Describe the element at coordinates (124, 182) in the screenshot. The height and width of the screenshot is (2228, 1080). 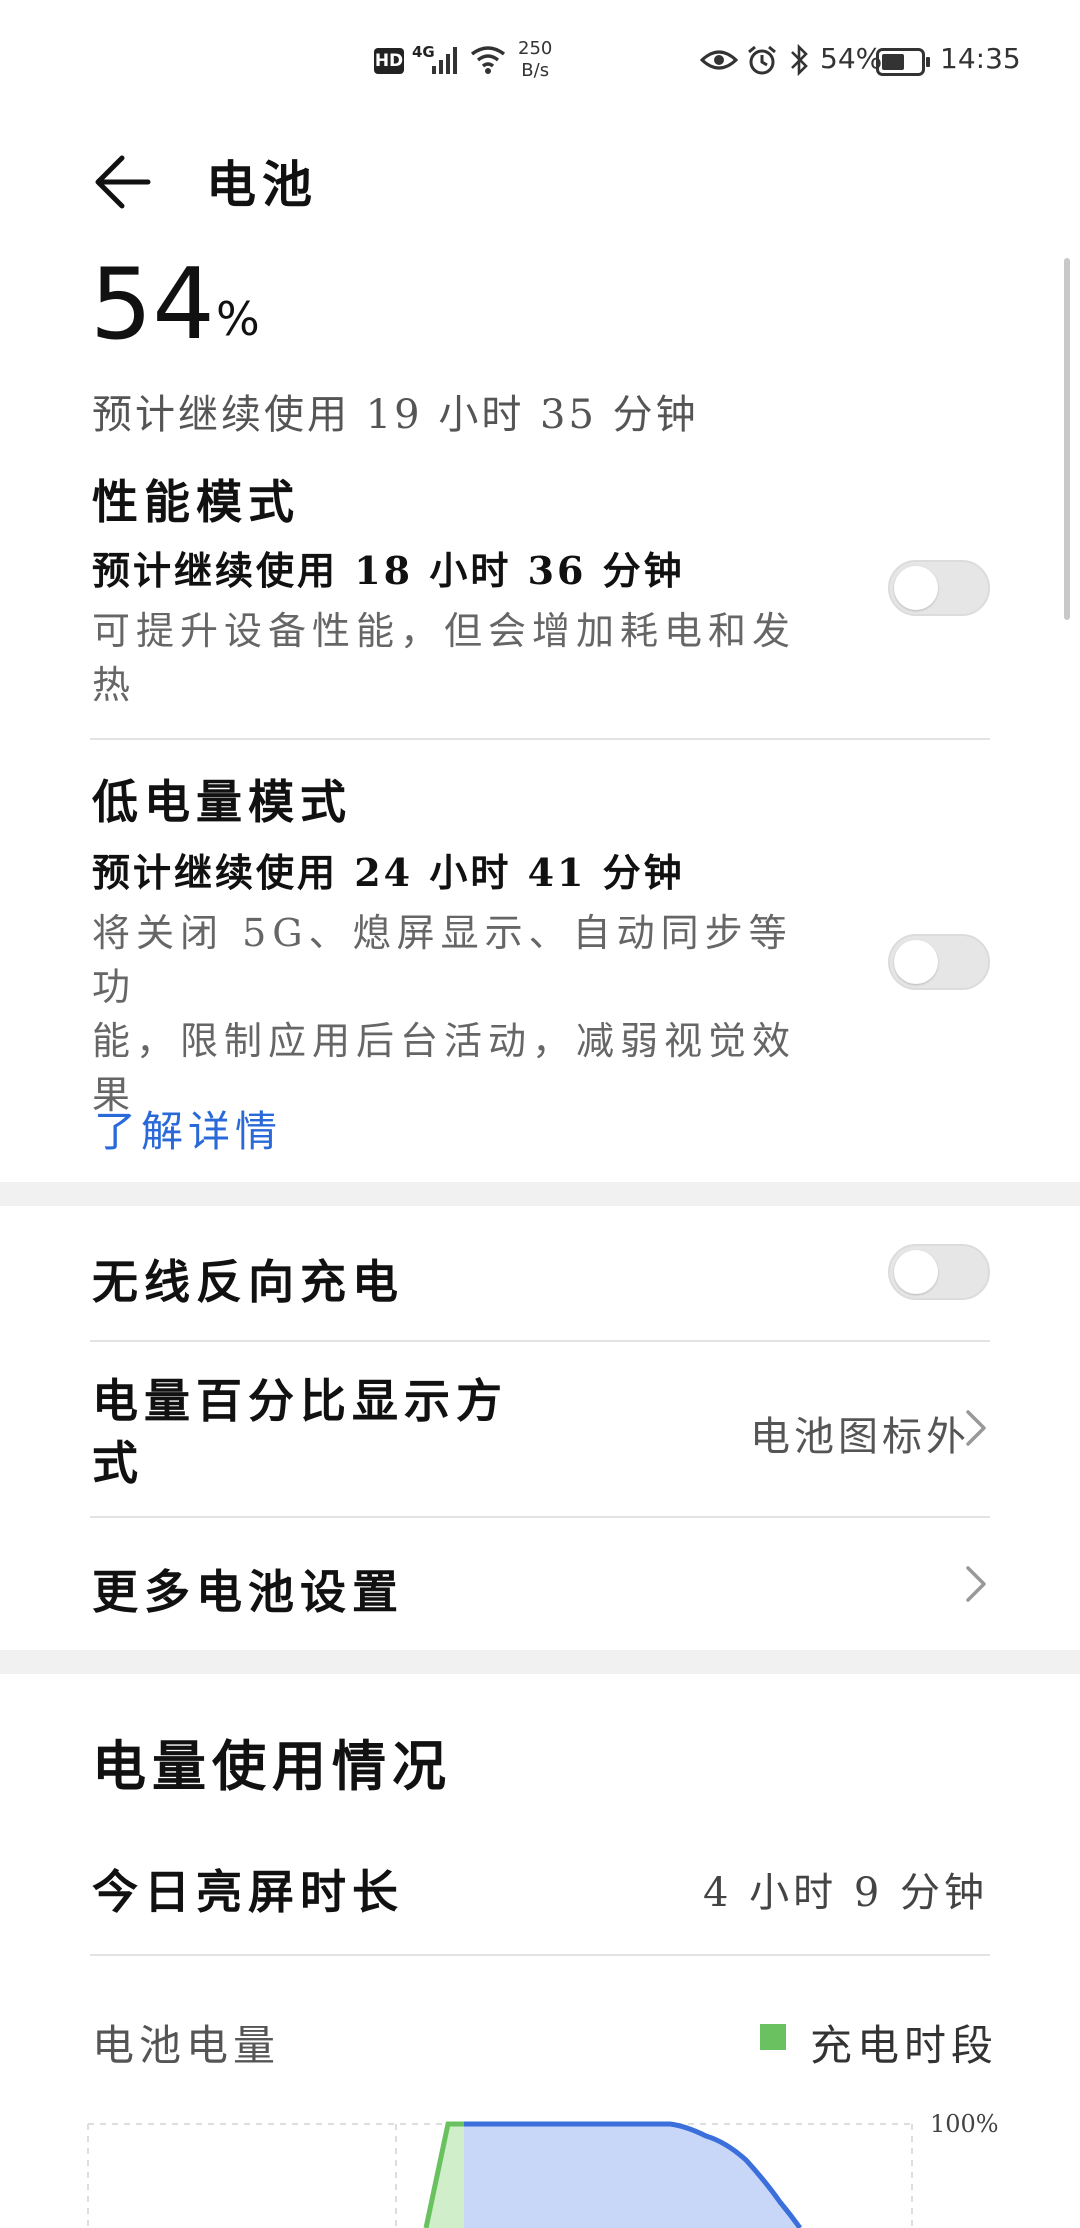
I see `back-arrow-icon` at that location.